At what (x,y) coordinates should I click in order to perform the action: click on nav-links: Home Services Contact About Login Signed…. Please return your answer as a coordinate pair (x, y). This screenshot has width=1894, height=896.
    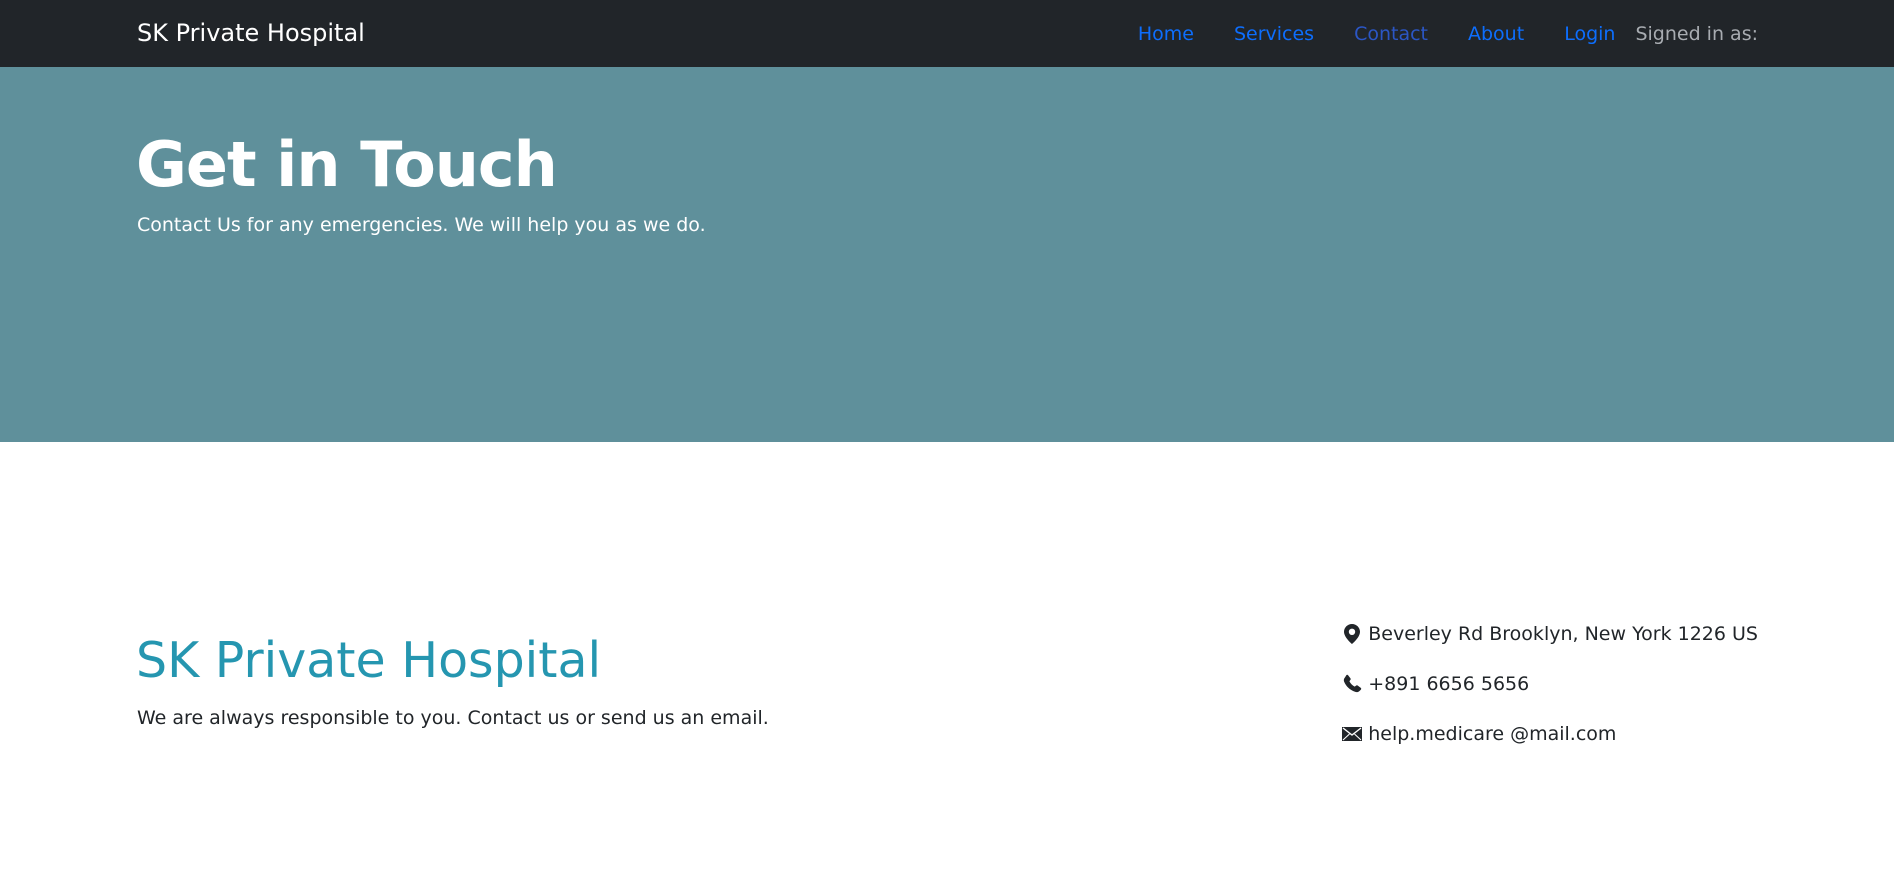
    Looking at the image, I should click on (1448, 34).